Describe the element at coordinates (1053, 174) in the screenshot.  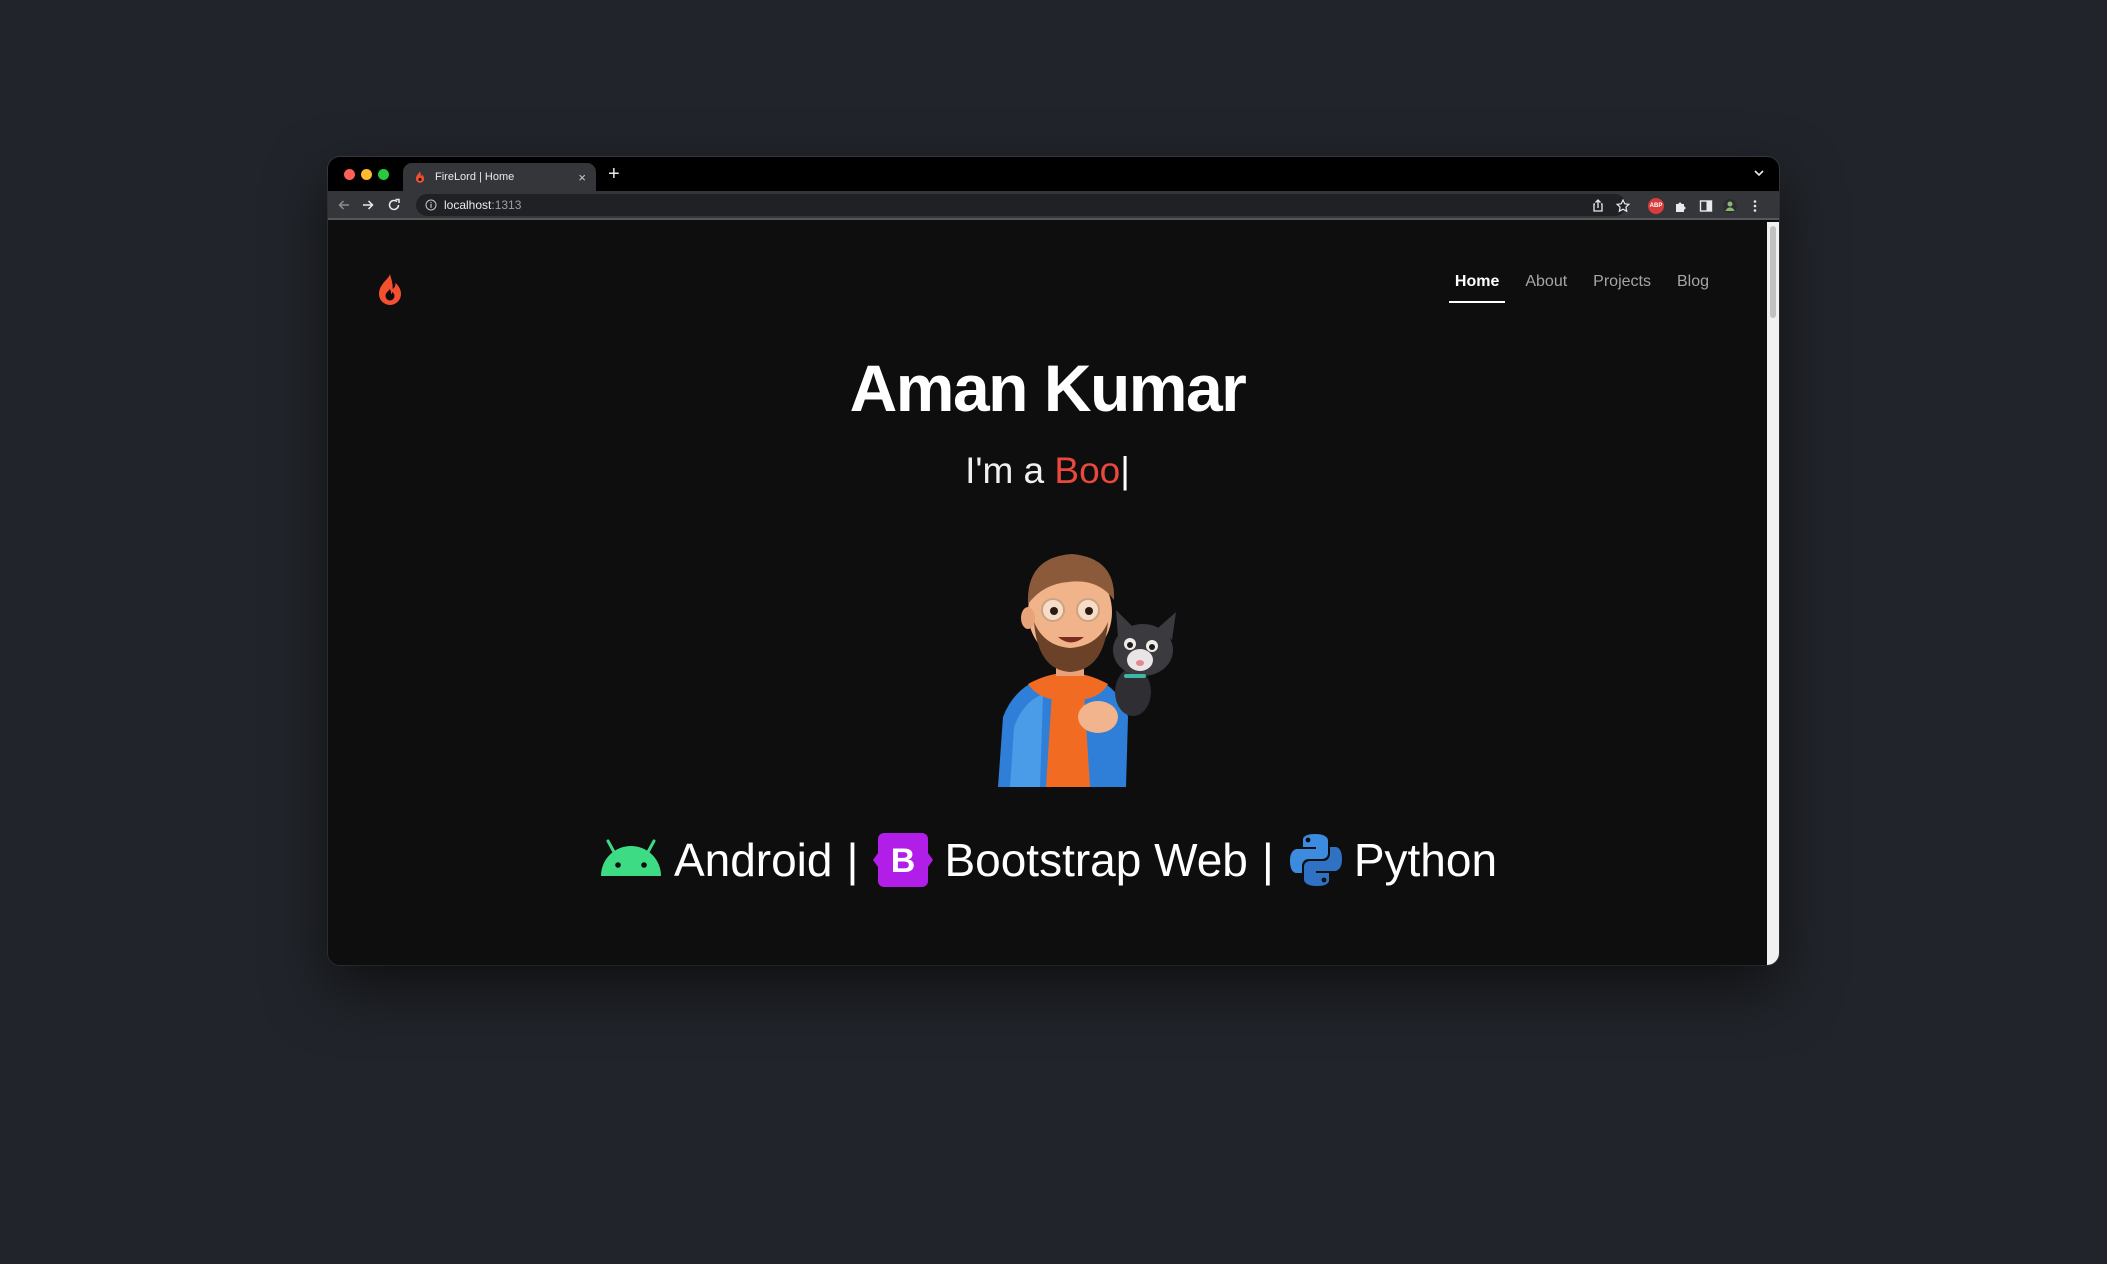
I see `tab-strip: FireLord | Home × +` at that location.